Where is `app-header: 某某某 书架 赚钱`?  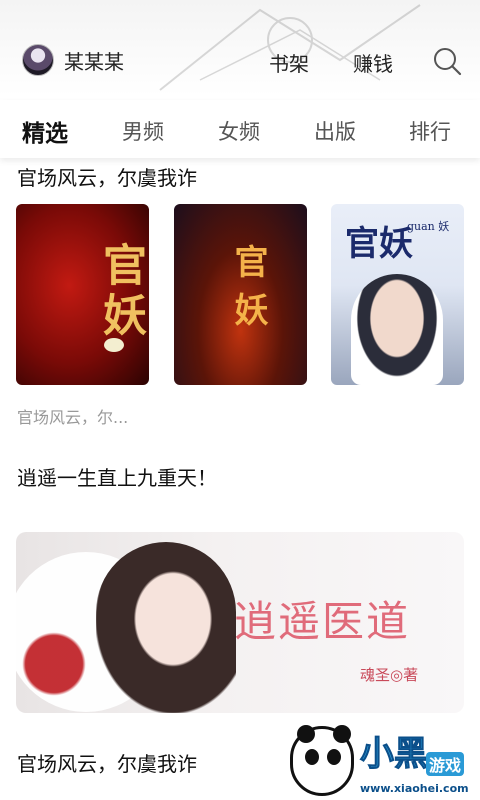
app-header: 某某某 书架 赚钱 is located at coordinates (240, 48).